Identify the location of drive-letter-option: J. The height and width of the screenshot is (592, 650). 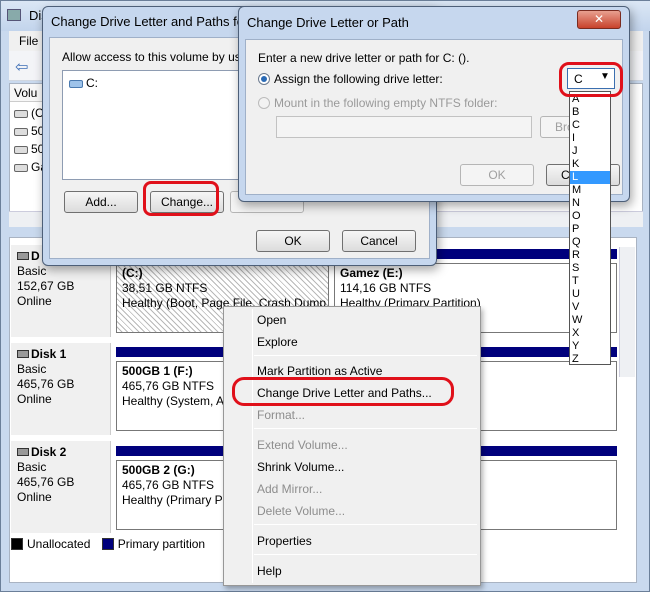
(590, 151).